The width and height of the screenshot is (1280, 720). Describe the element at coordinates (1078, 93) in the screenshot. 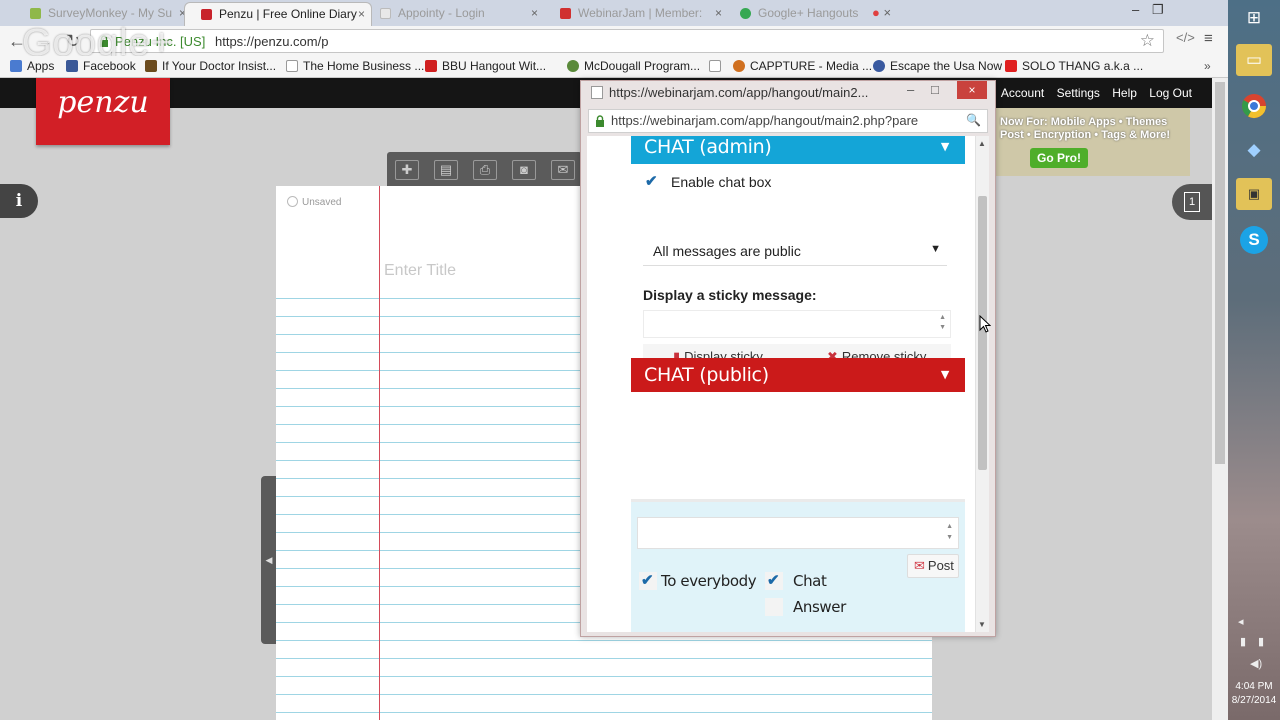

I see `nav-settings: Settings` at that location.